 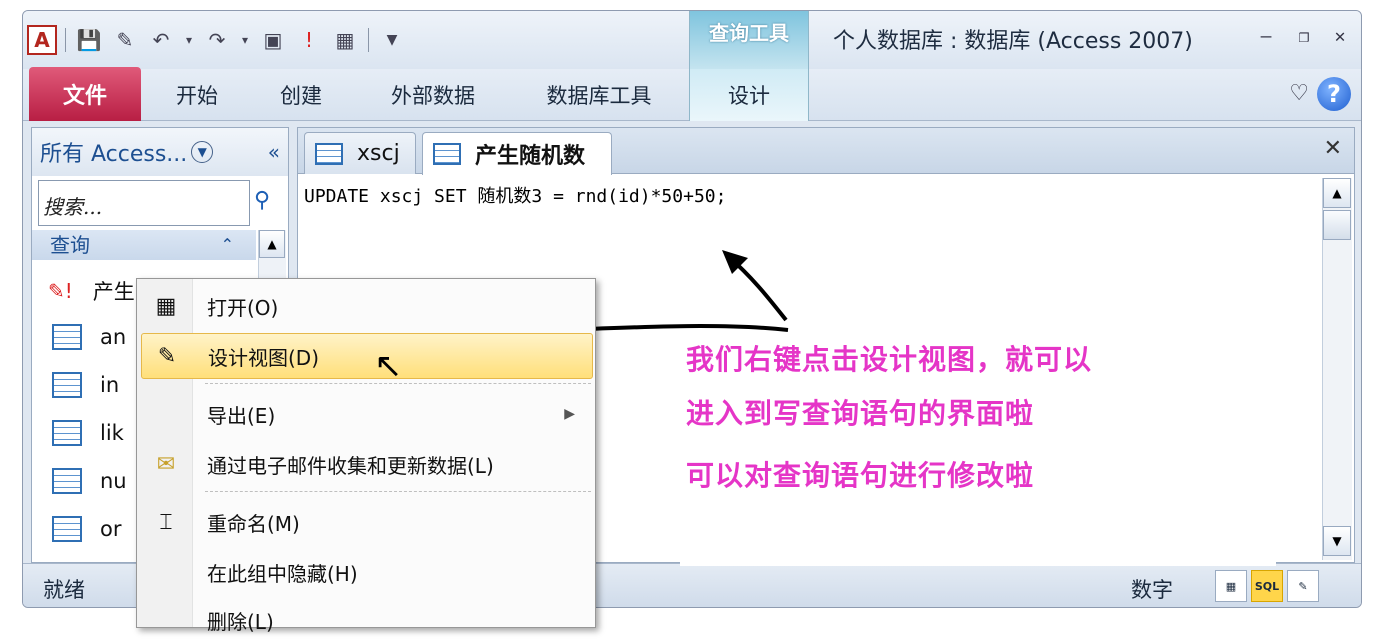 What do you see at coordinates (1337, 369) in the screenshot?
I see `editor-scrollbar: ▲ ▼` at bounding box center [1337, 369].